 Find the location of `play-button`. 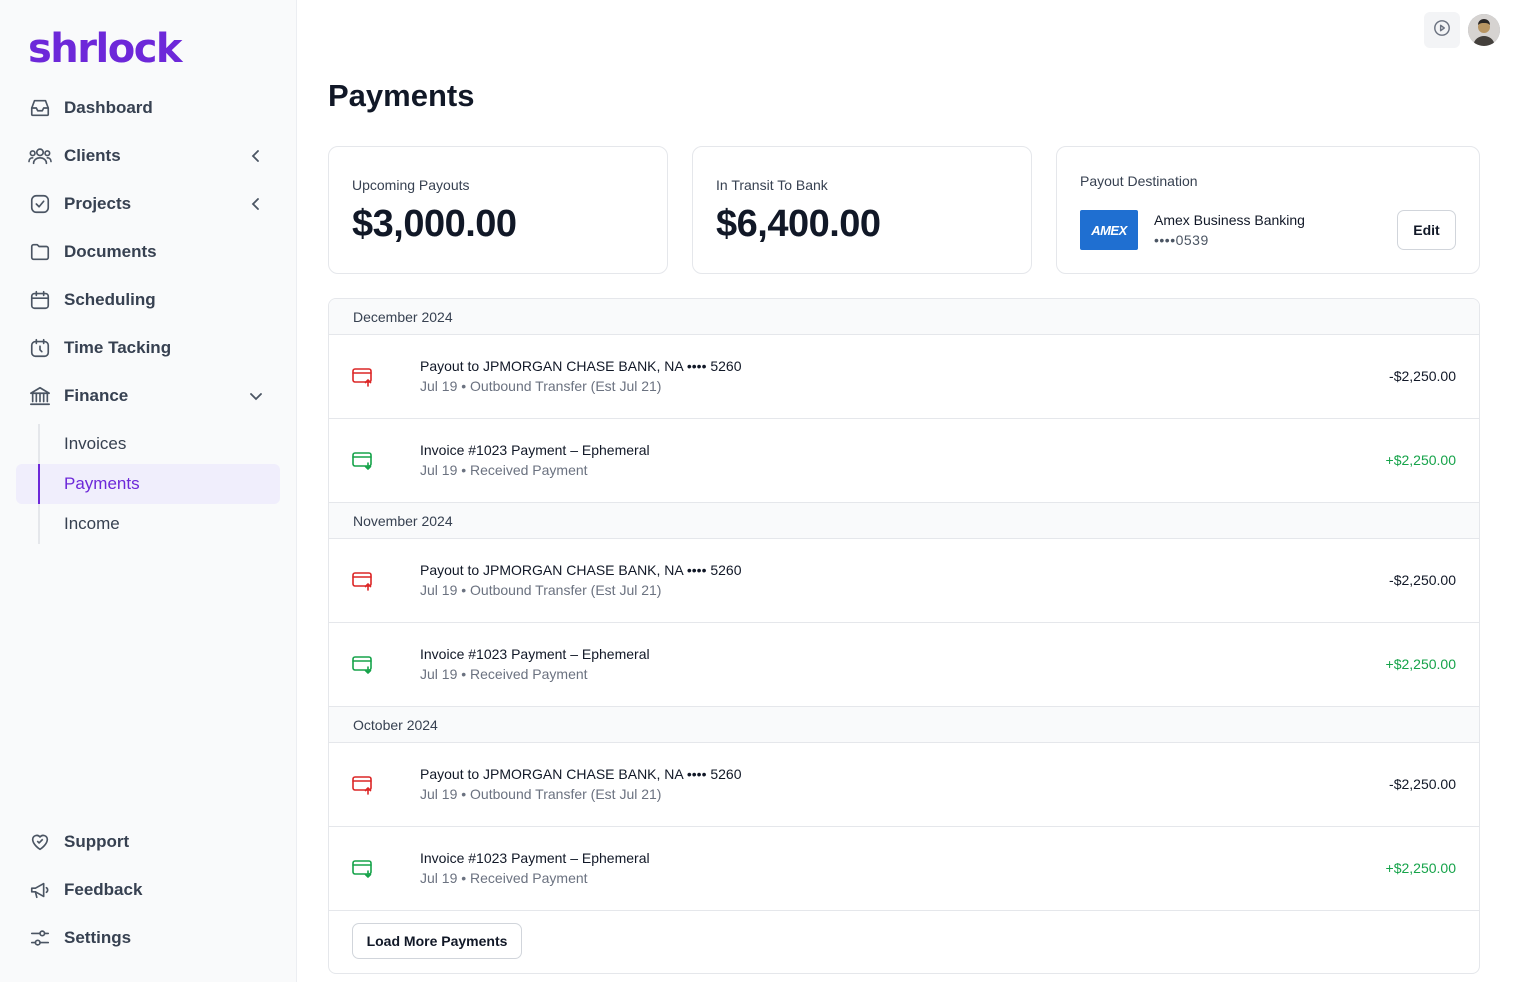

play-button is located at coordinates (1442, 30).